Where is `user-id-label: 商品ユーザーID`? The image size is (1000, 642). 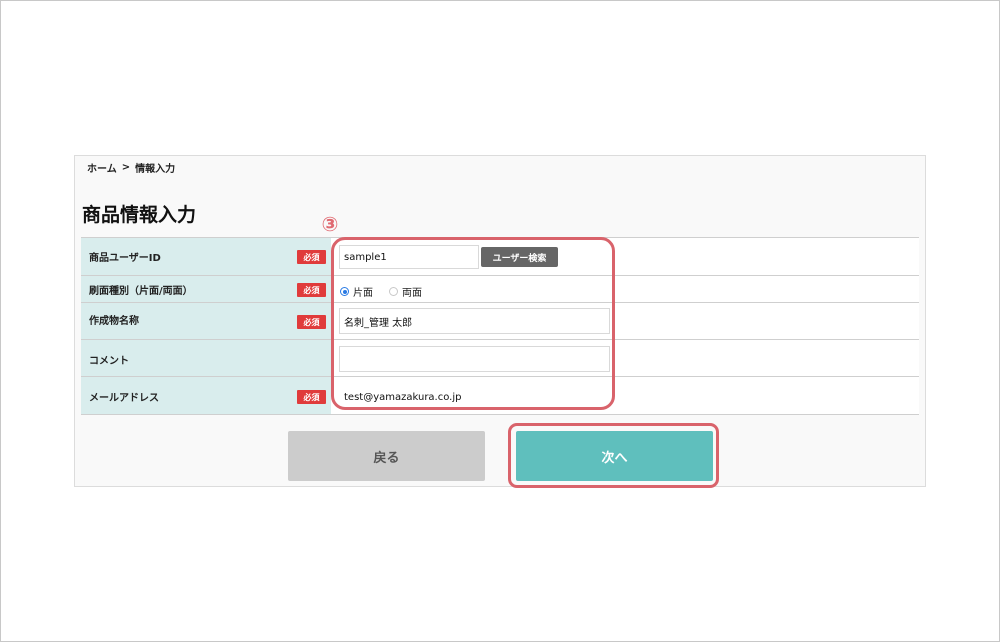
user-id-label: 商品ユーザーID is located at coordinates (125, 258).